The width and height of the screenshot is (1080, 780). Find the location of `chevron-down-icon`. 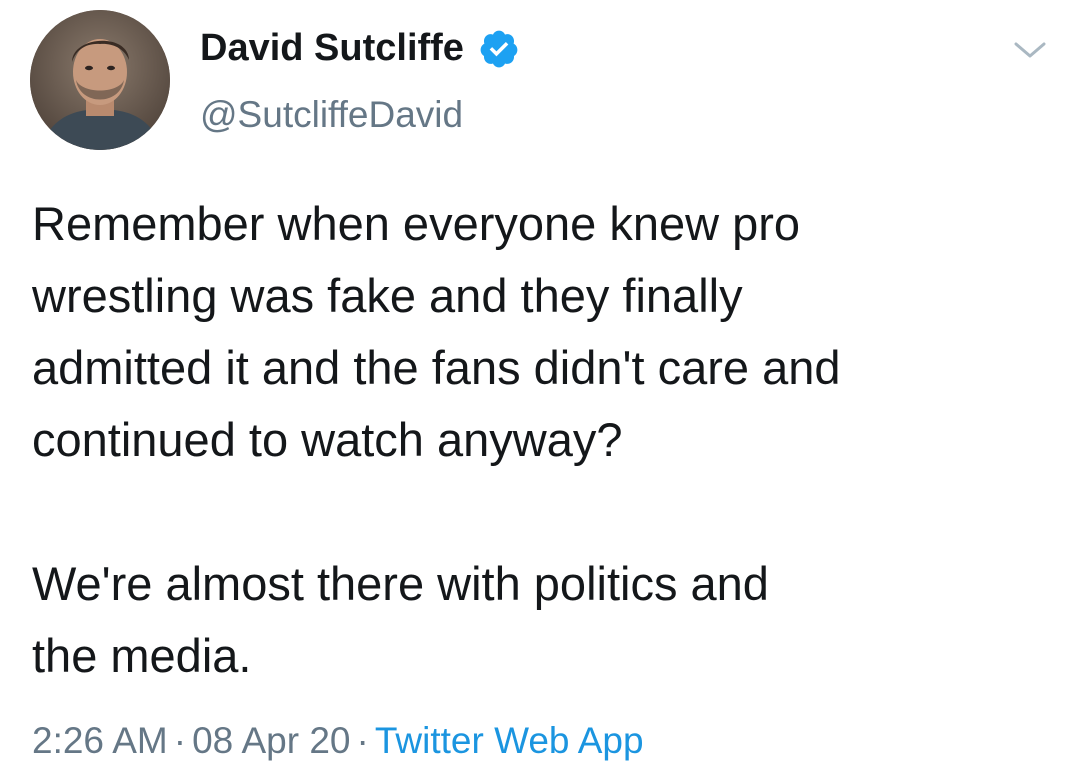

chevron-down-icon is located at coordinates (1030, 50).